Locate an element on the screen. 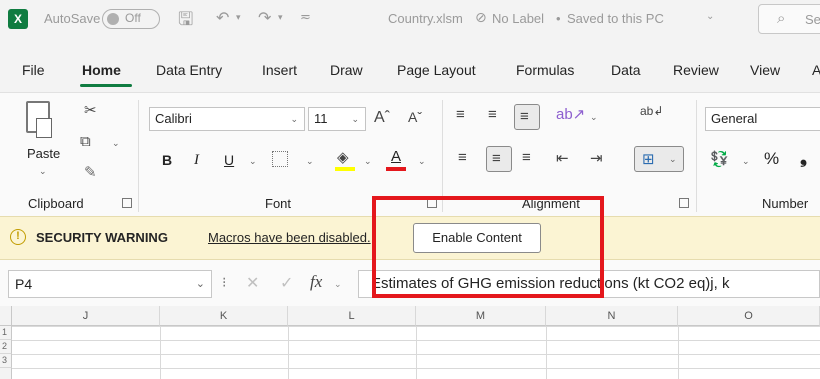  tab-home: Home is located at coordinates (101, 70).